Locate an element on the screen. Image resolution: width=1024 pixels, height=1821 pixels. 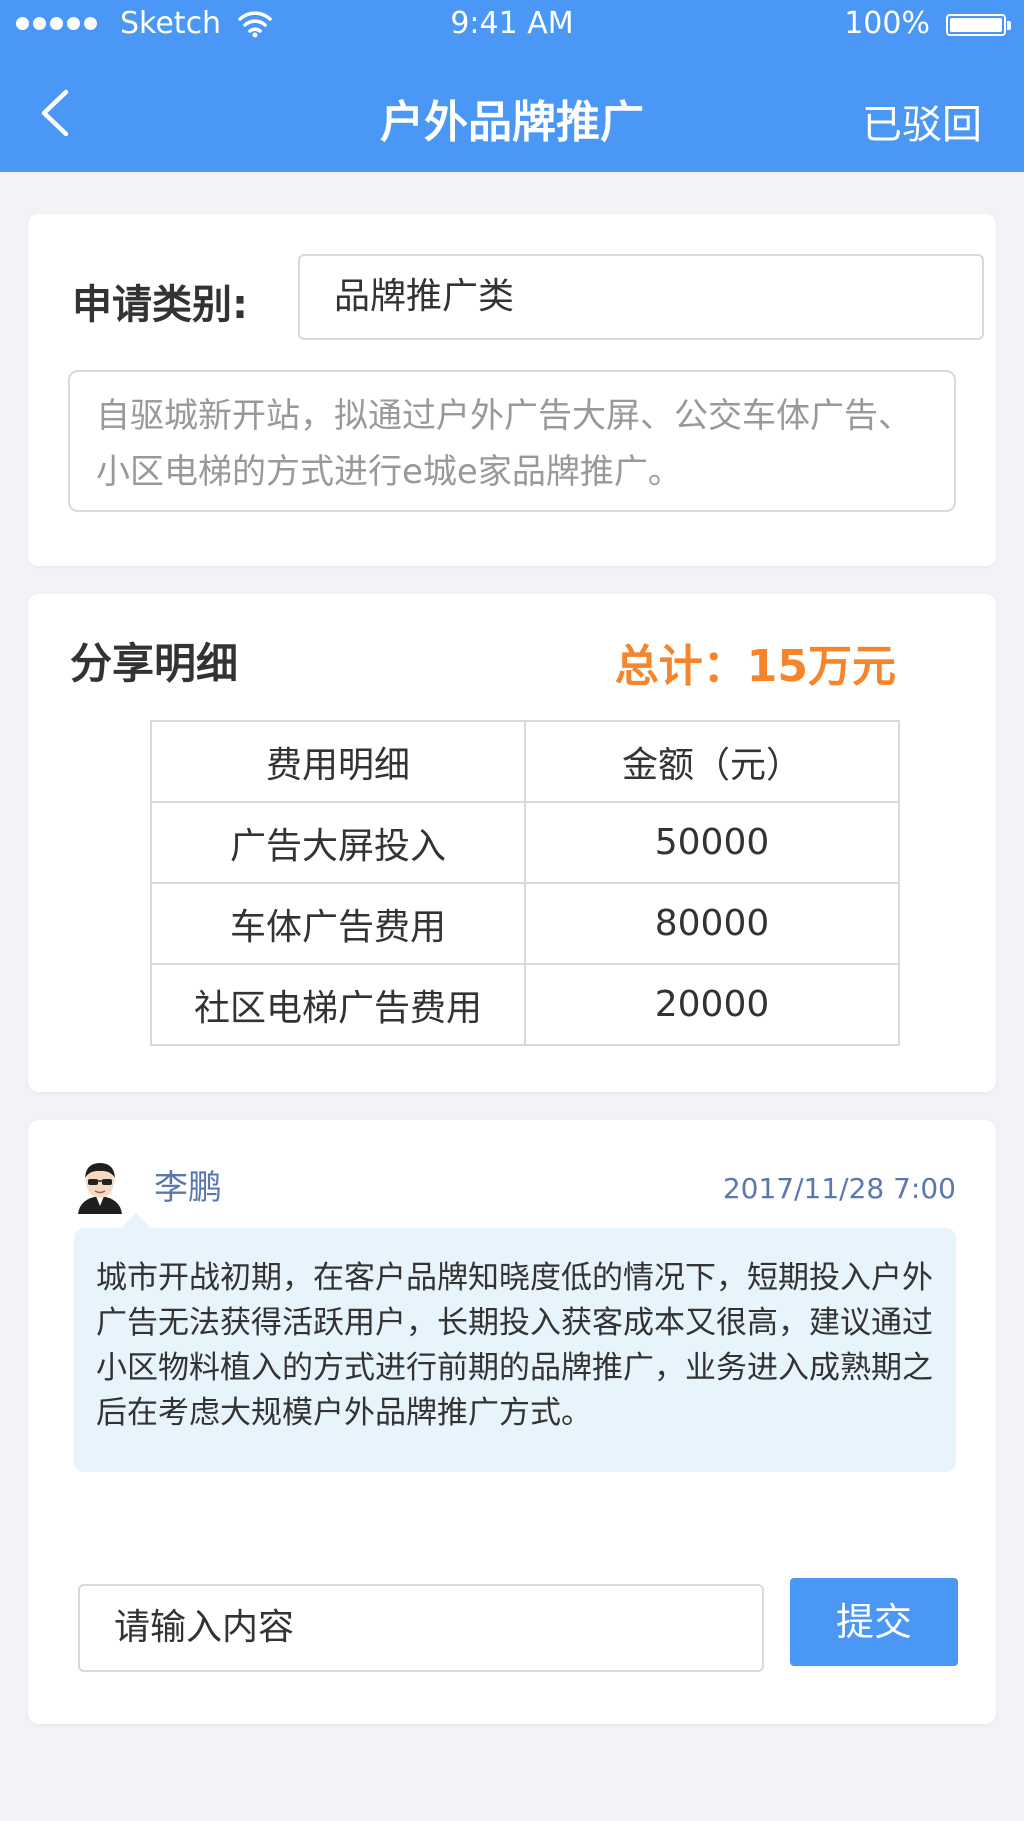
table-row: 车体广告费用 80000 is located at coordinates (525, 923).